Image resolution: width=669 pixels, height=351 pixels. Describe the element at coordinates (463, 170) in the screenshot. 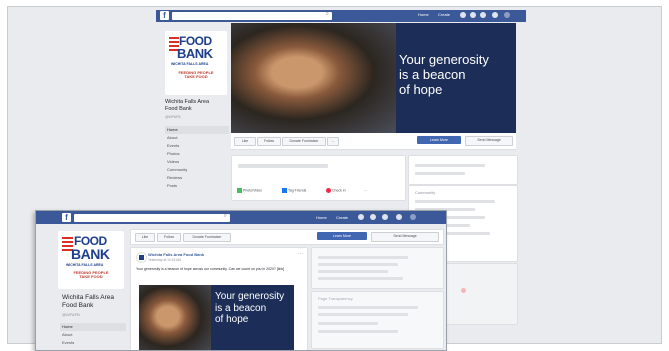

I see `right-info-card` at that location.